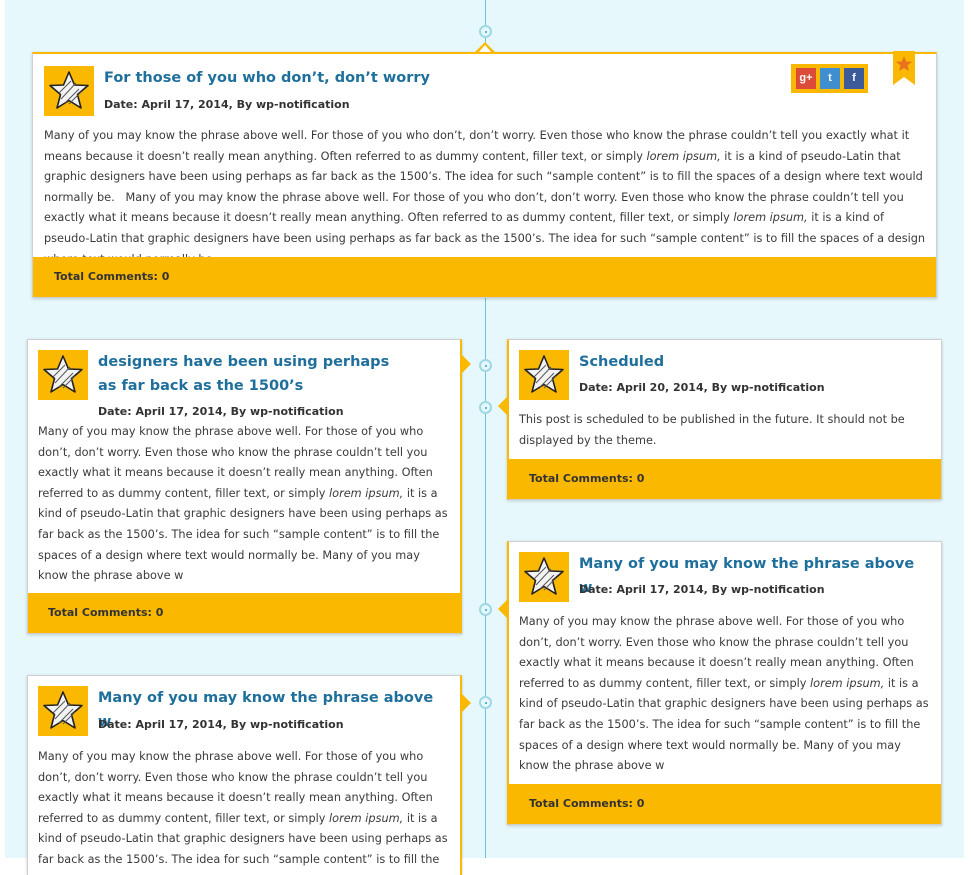  Describe the element at coordinates (702, 387) in the screenshot. I see `post-meta: Date: April 20, 2014, By wp-notification` at that location.